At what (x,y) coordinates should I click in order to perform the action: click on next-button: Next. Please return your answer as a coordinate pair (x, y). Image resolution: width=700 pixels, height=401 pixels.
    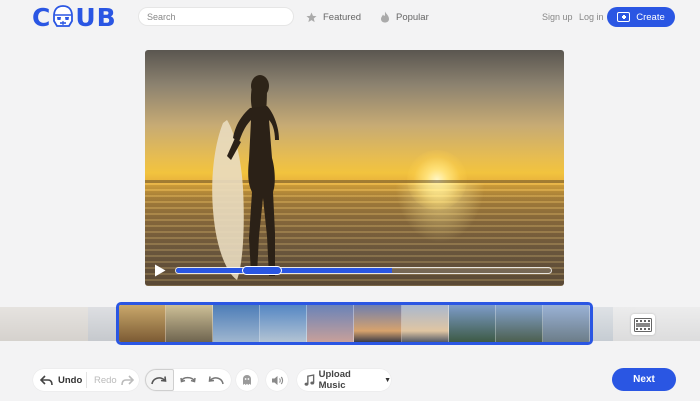
    Looking at the image, I should click on (644, 379).